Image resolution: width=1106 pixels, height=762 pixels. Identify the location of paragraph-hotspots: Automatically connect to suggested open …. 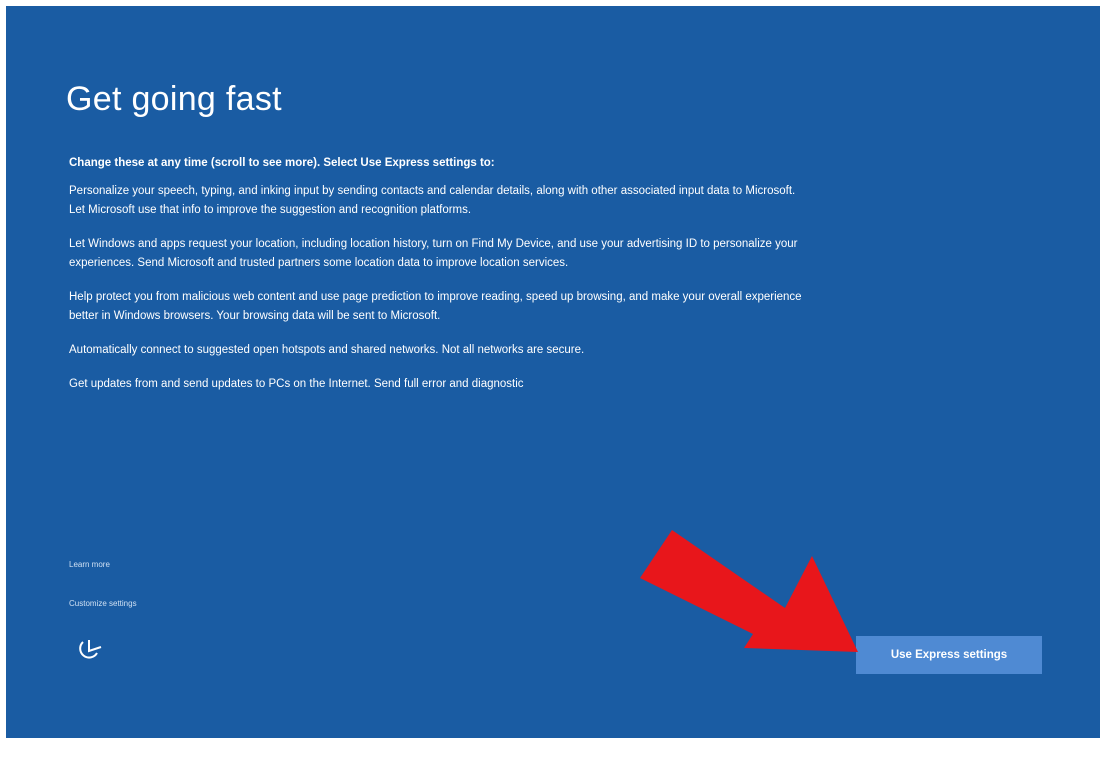
(327, 350).